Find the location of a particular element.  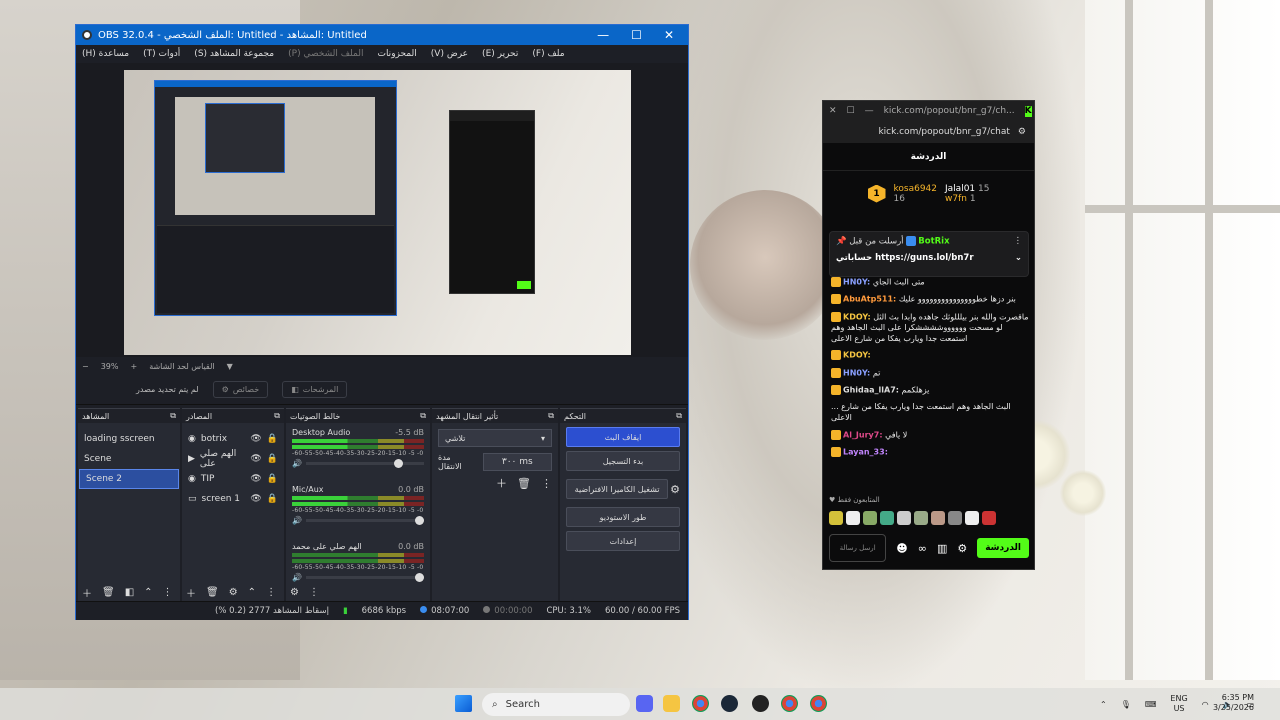

menu-tools: أدوات (T) is located at coordinates (161, 54).